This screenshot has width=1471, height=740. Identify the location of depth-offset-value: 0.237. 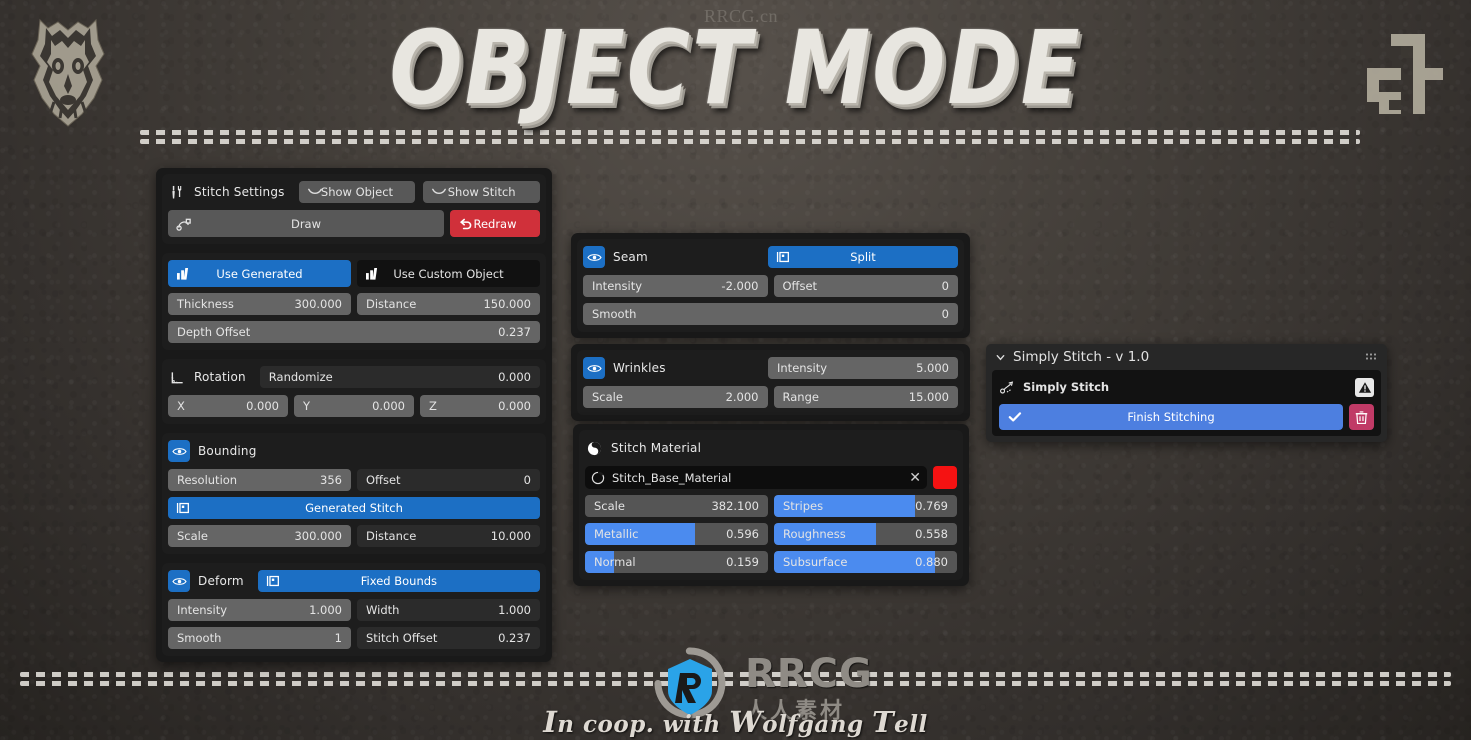
(514, 332).